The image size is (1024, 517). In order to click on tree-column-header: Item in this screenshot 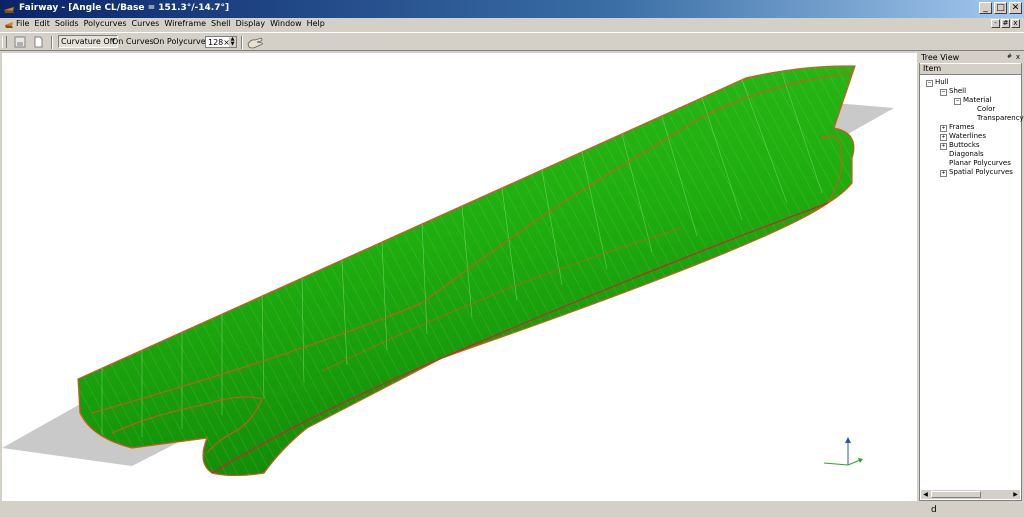, I will do `click(970, 69)`.